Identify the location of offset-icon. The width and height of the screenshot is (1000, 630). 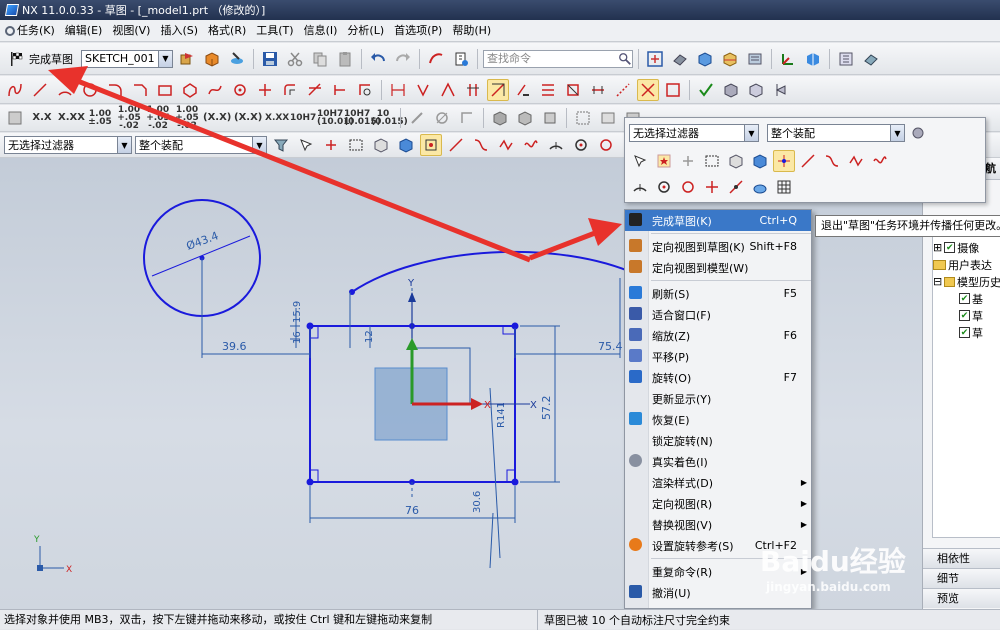
(290, 90).